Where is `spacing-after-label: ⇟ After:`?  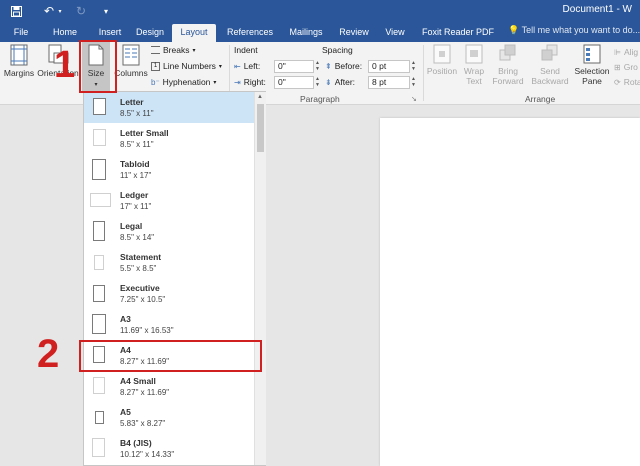 spacing-after-label: ⇟ After: is located at coordinates (340, 82).